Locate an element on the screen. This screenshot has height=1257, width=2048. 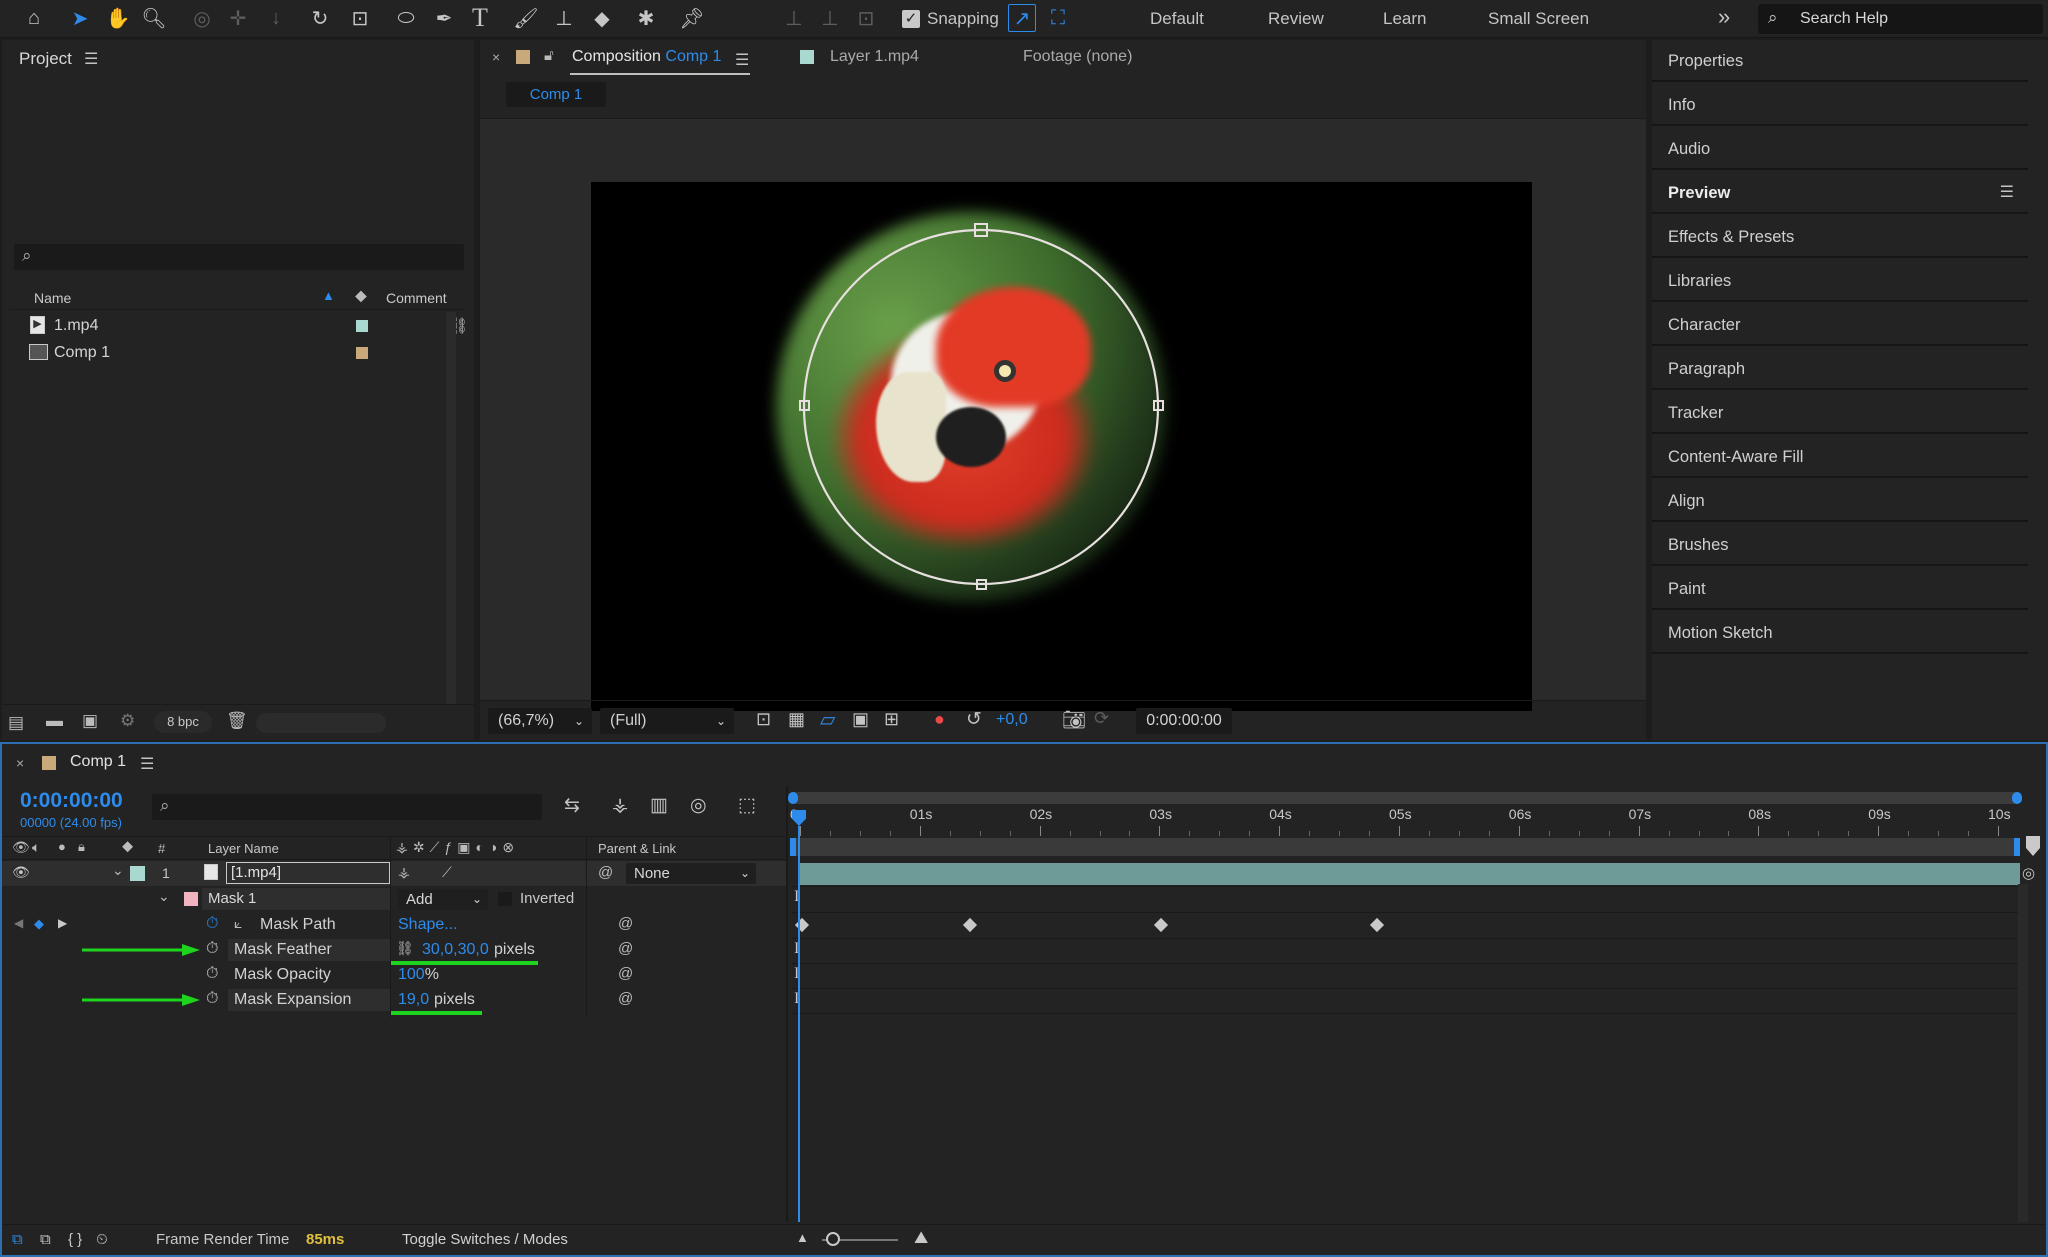
constrain-proportions-icon: ⛓ is located at coordinates (405, 948).